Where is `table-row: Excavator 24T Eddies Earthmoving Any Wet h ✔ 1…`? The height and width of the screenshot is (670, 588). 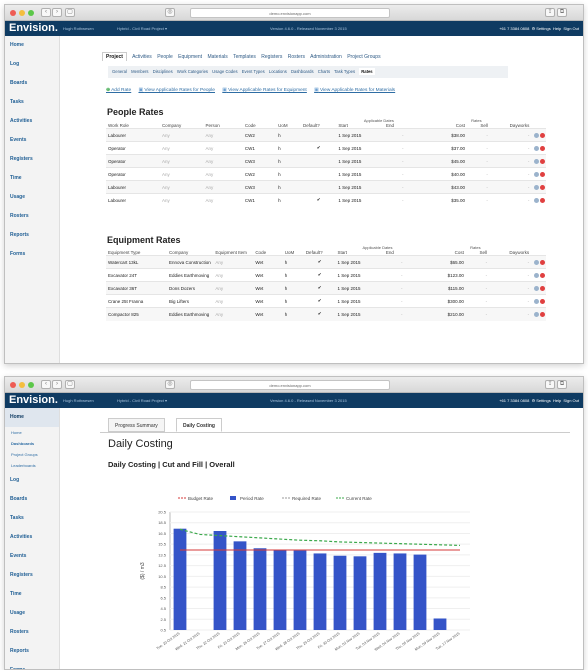
table-row: Excavator 24T Eddies Earthmoving Any Wet h ✔ 1… is located at coordinates (326, 275).